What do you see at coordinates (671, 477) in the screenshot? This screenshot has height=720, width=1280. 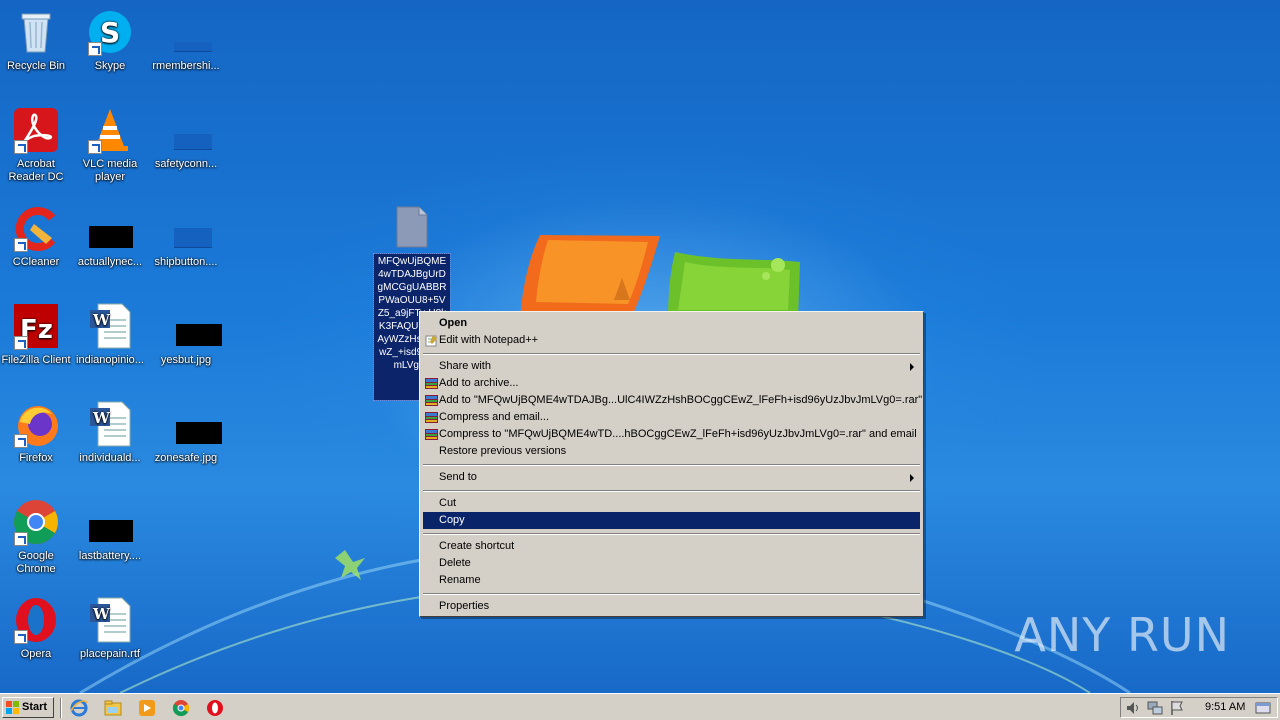 I see `menu-item-send-to: Send to` at bounding box center [671, 477].